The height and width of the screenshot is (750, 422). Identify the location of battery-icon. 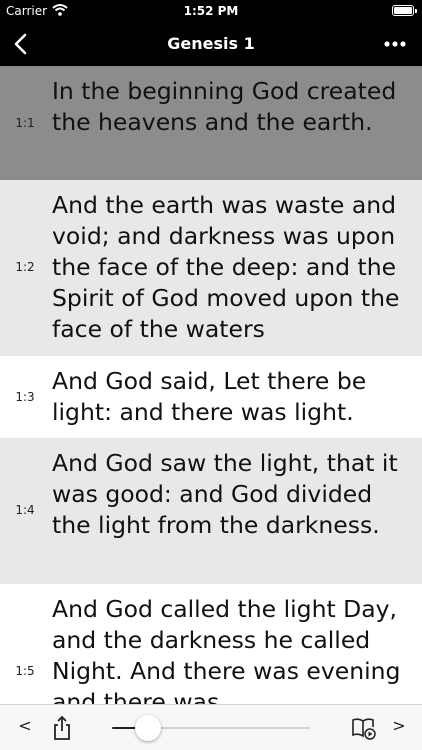
(404, 10).